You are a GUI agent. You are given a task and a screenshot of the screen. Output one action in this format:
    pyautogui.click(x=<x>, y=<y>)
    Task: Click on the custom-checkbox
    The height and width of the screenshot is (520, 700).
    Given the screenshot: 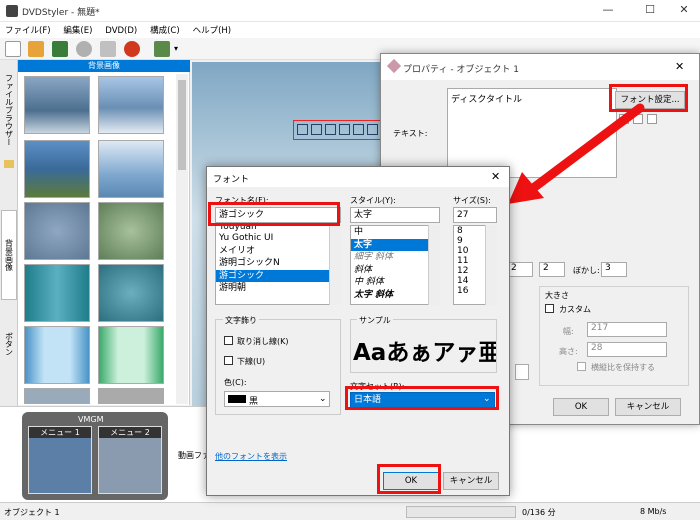 What is the action you would take?
    pyautogui.click(x=549, y=308)
    